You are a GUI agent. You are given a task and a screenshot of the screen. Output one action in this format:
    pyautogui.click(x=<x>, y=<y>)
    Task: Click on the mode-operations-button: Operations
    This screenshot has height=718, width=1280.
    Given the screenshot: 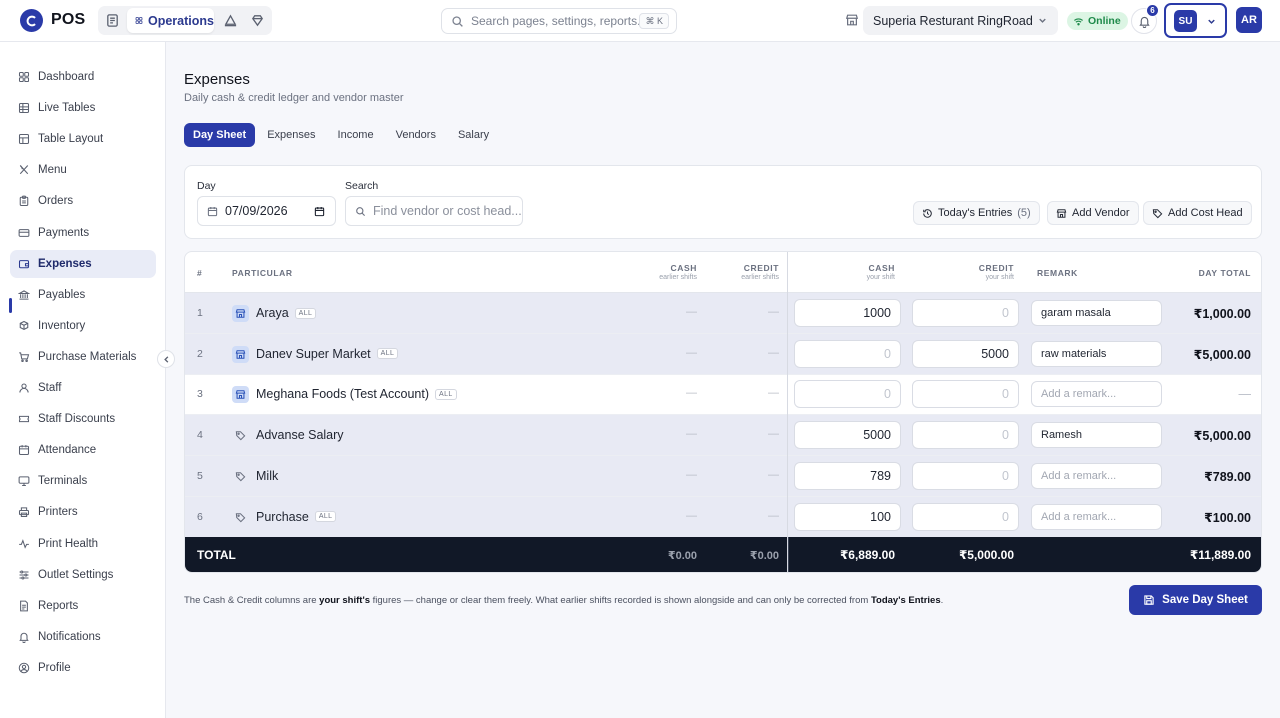 What is the action you would take?
    pyautogui.click(x=170, y=20)
    